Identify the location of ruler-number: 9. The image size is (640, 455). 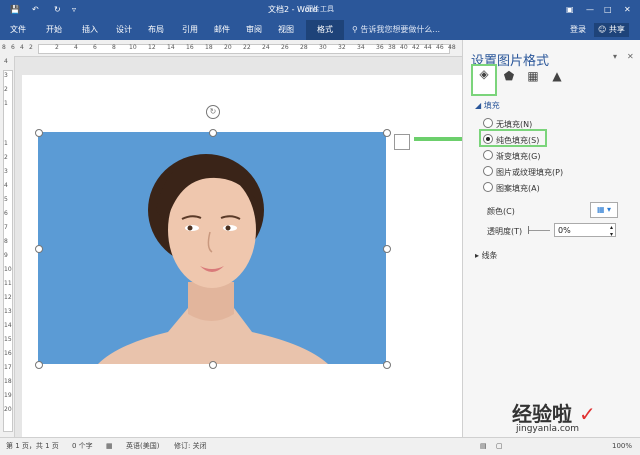
(6, 255).